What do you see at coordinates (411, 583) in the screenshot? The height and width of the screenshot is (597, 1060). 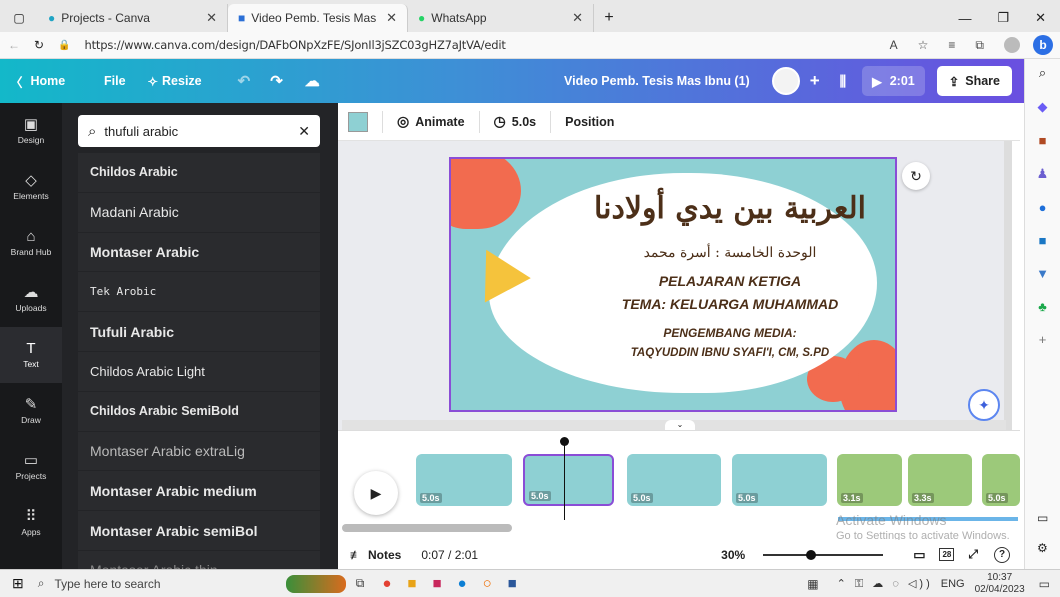 I see `file-explorer-icon: ■` at bounding box center [411, 583].